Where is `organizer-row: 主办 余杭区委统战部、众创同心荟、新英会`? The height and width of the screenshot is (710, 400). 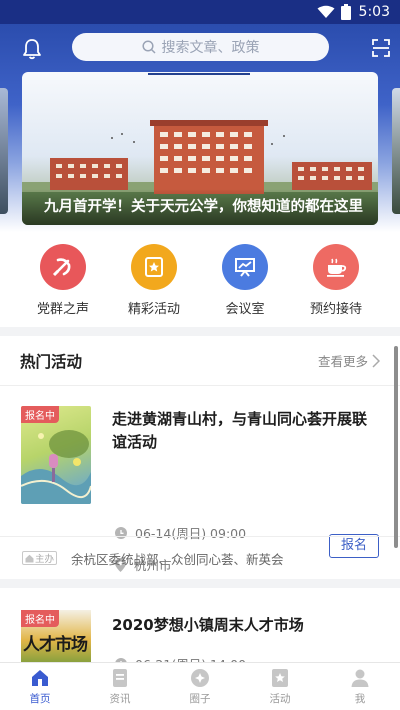 organizer-row: 主办 余杭区委统战部、众创同心荟、新英会 is located at coordinates (200, 557).